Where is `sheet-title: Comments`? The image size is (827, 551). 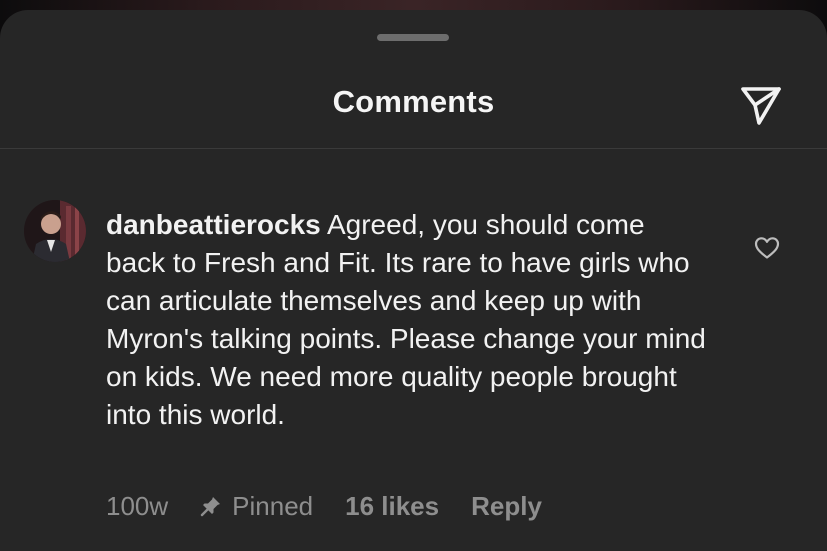 sheet-title: Comments is located at coordinates (413, 101).